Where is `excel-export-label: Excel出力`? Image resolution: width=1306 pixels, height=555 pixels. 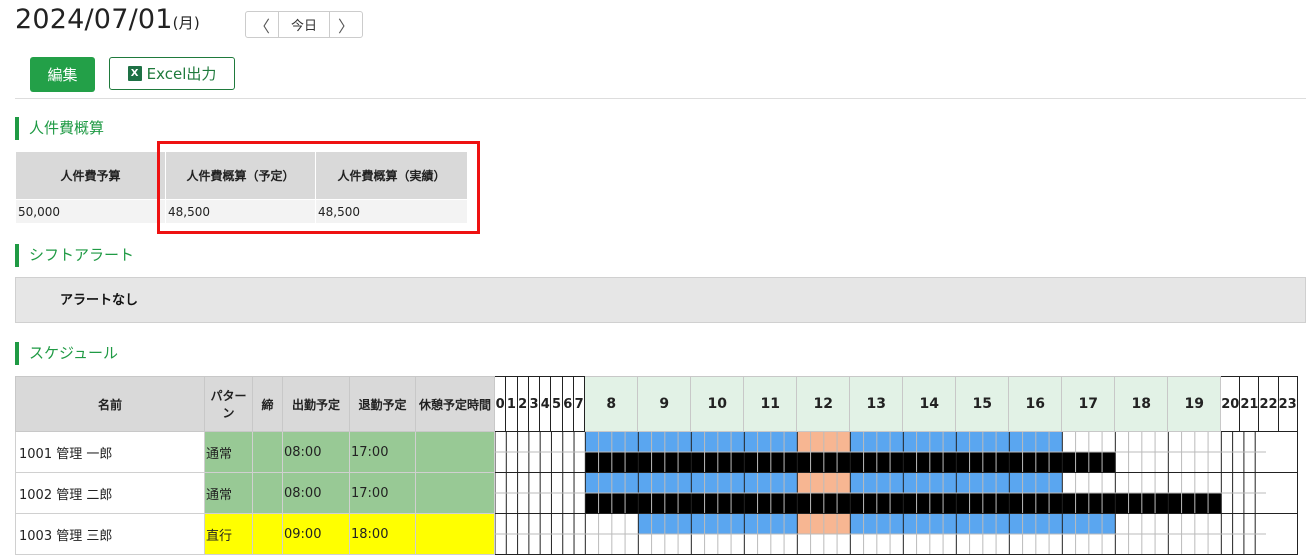 excel-export-label: Excel出力 is located at coordinates (181, 74).